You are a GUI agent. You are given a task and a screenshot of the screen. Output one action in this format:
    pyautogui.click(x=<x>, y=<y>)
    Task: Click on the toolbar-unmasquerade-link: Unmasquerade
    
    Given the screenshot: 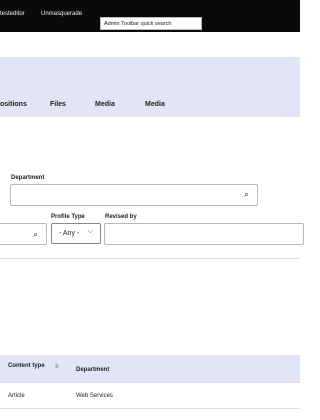 What is the action you would take?
    pyautogui.click(x=61, y=14)
    